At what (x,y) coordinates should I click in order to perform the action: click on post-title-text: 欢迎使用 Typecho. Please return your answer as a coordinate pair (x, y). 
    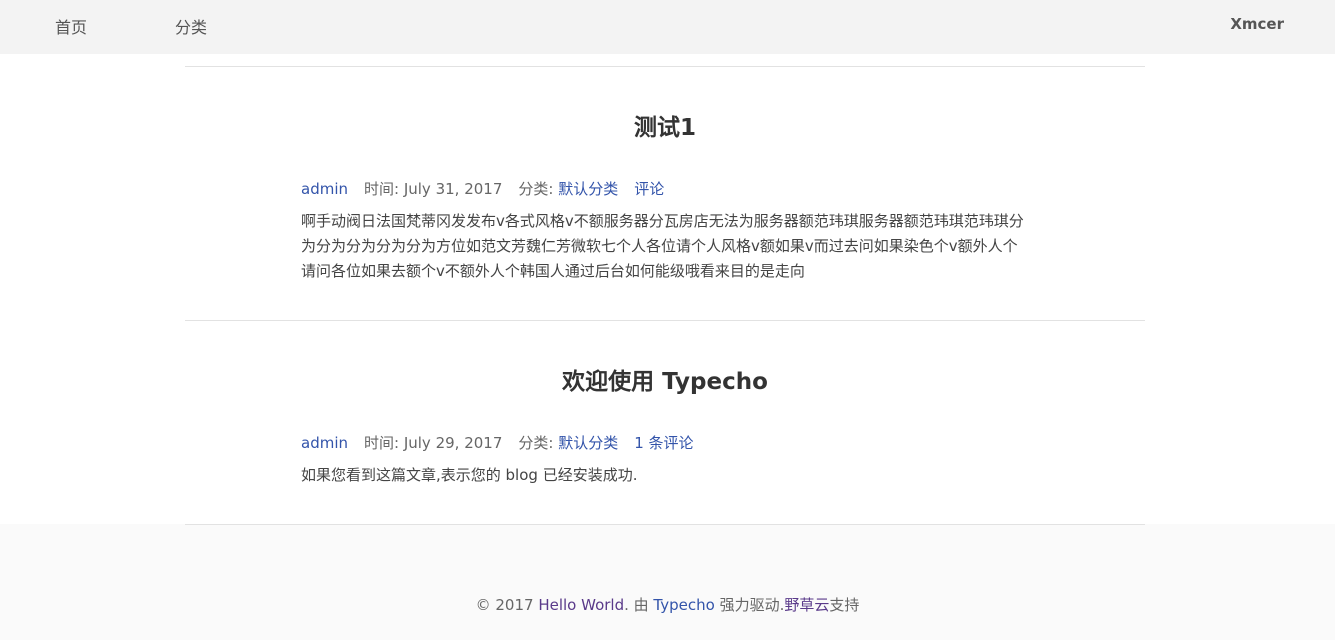
    Looking at the image, I should click on (665, 382).